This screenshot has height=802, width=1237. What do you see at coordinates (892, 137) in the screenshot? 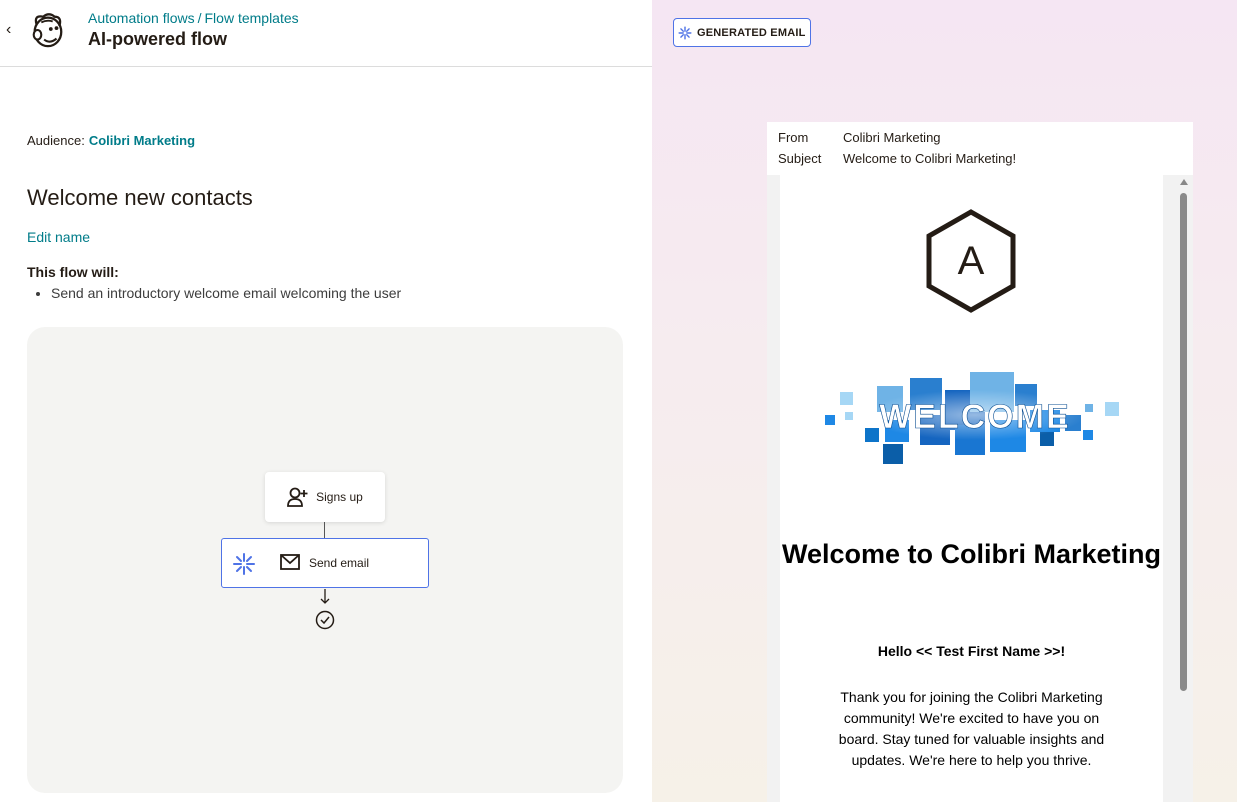
I see `from-value: Colibri Marketing` at bounding box center [892, 137].